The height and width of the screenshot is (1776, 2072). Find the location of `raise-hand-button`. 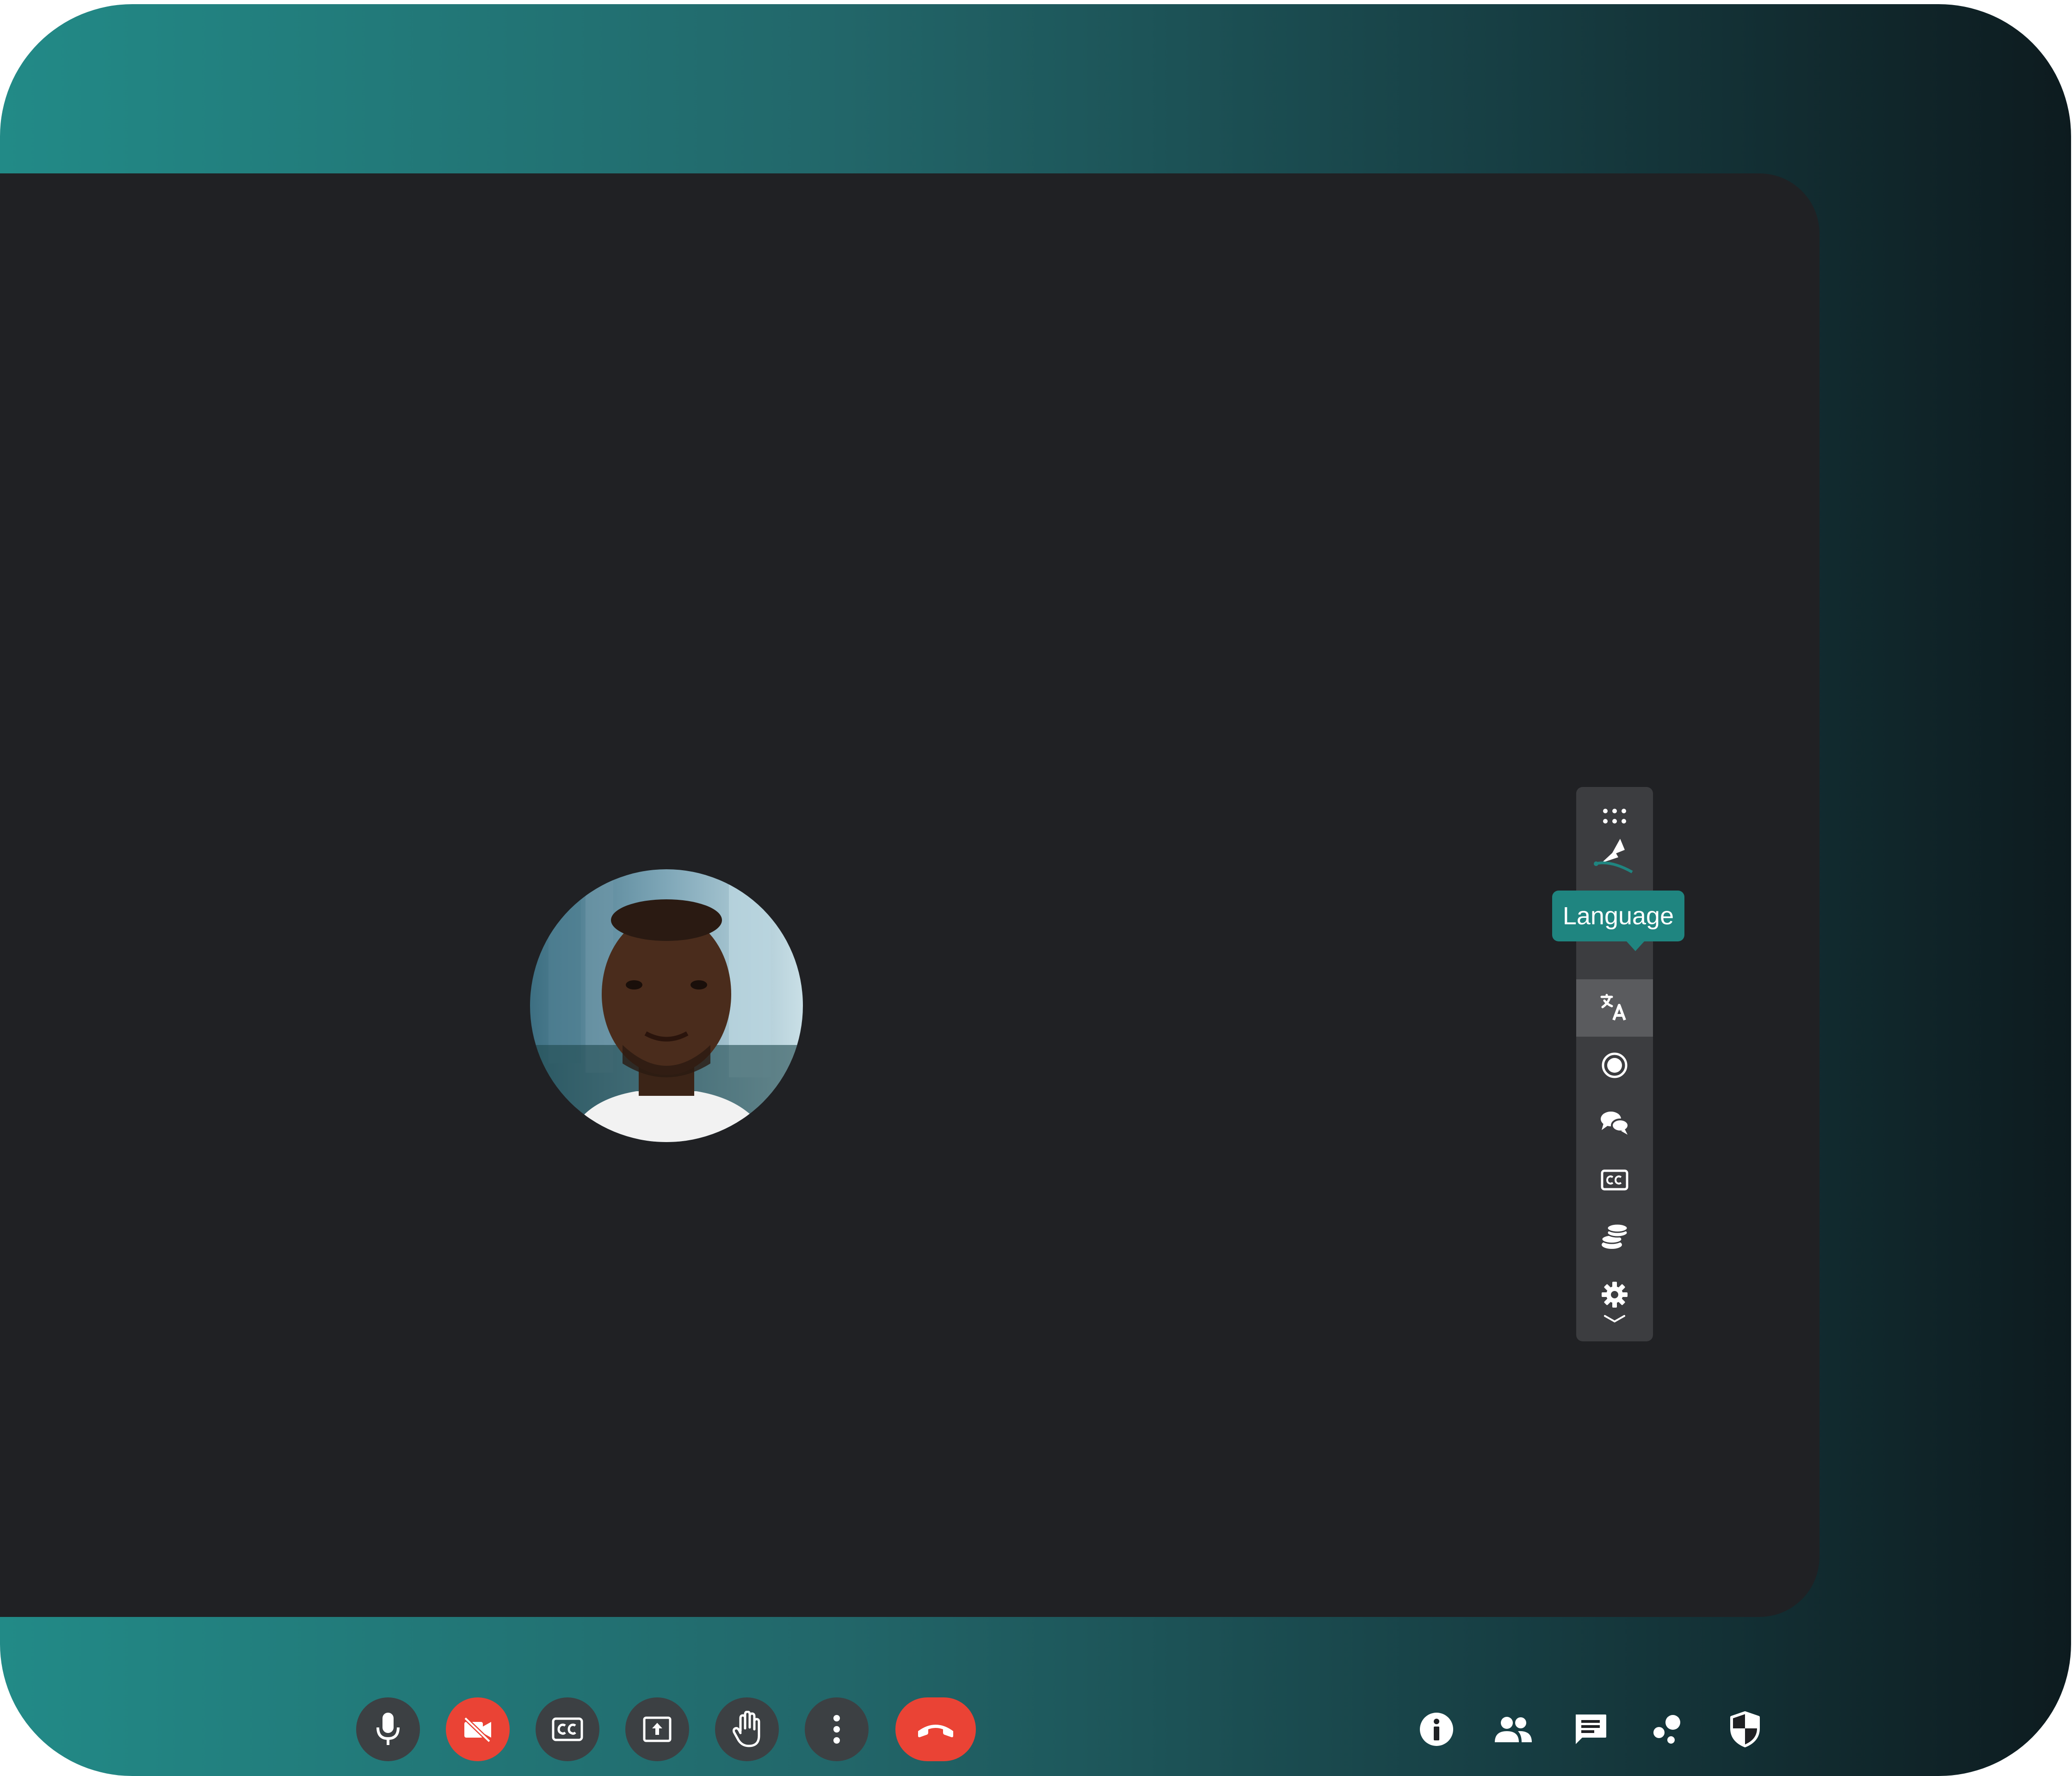

raise-hand-button is located at coordinates (747, 1729).